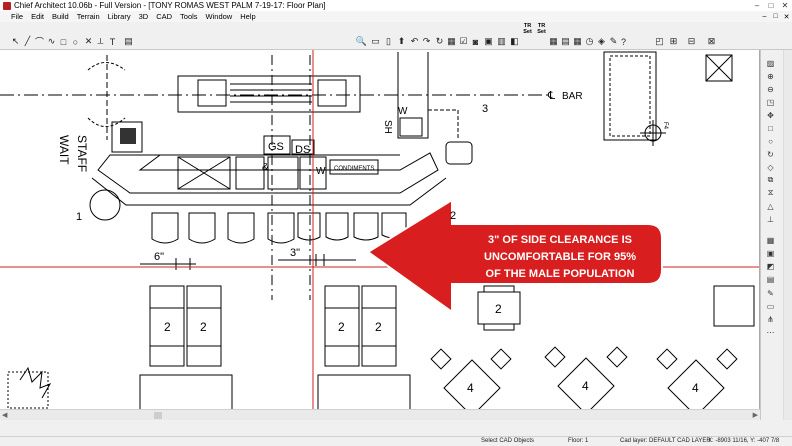 The height and width of the screenshot is (446, 792). Describe the element at coordinates (212, 93) in the screenshot. I see `back-bar-sink-left` at that location.